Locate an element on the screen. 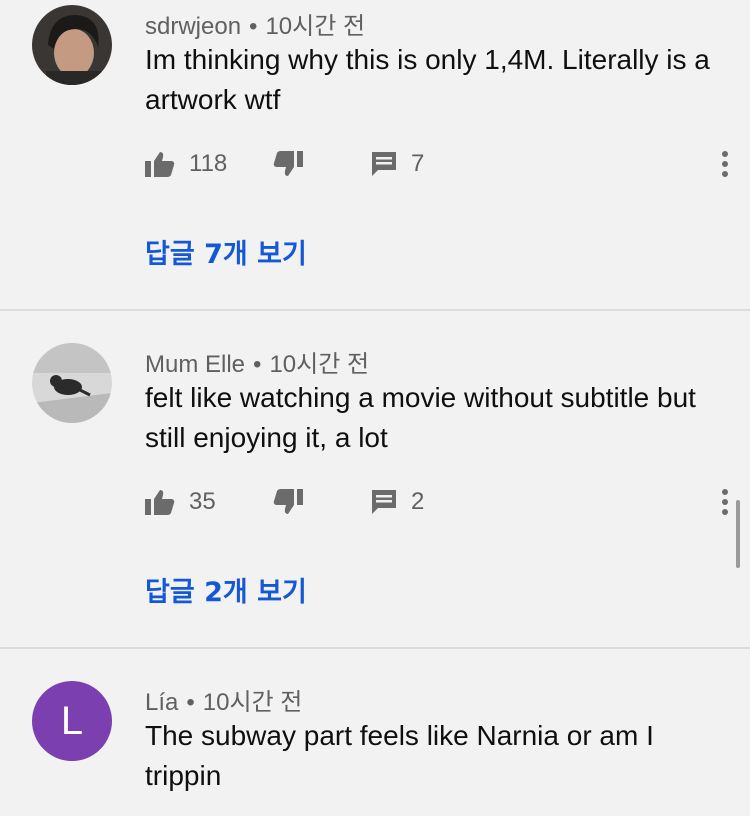 This screenshot has width=750, height=816. photo-cat-icon is located at coordinates (72, 383).